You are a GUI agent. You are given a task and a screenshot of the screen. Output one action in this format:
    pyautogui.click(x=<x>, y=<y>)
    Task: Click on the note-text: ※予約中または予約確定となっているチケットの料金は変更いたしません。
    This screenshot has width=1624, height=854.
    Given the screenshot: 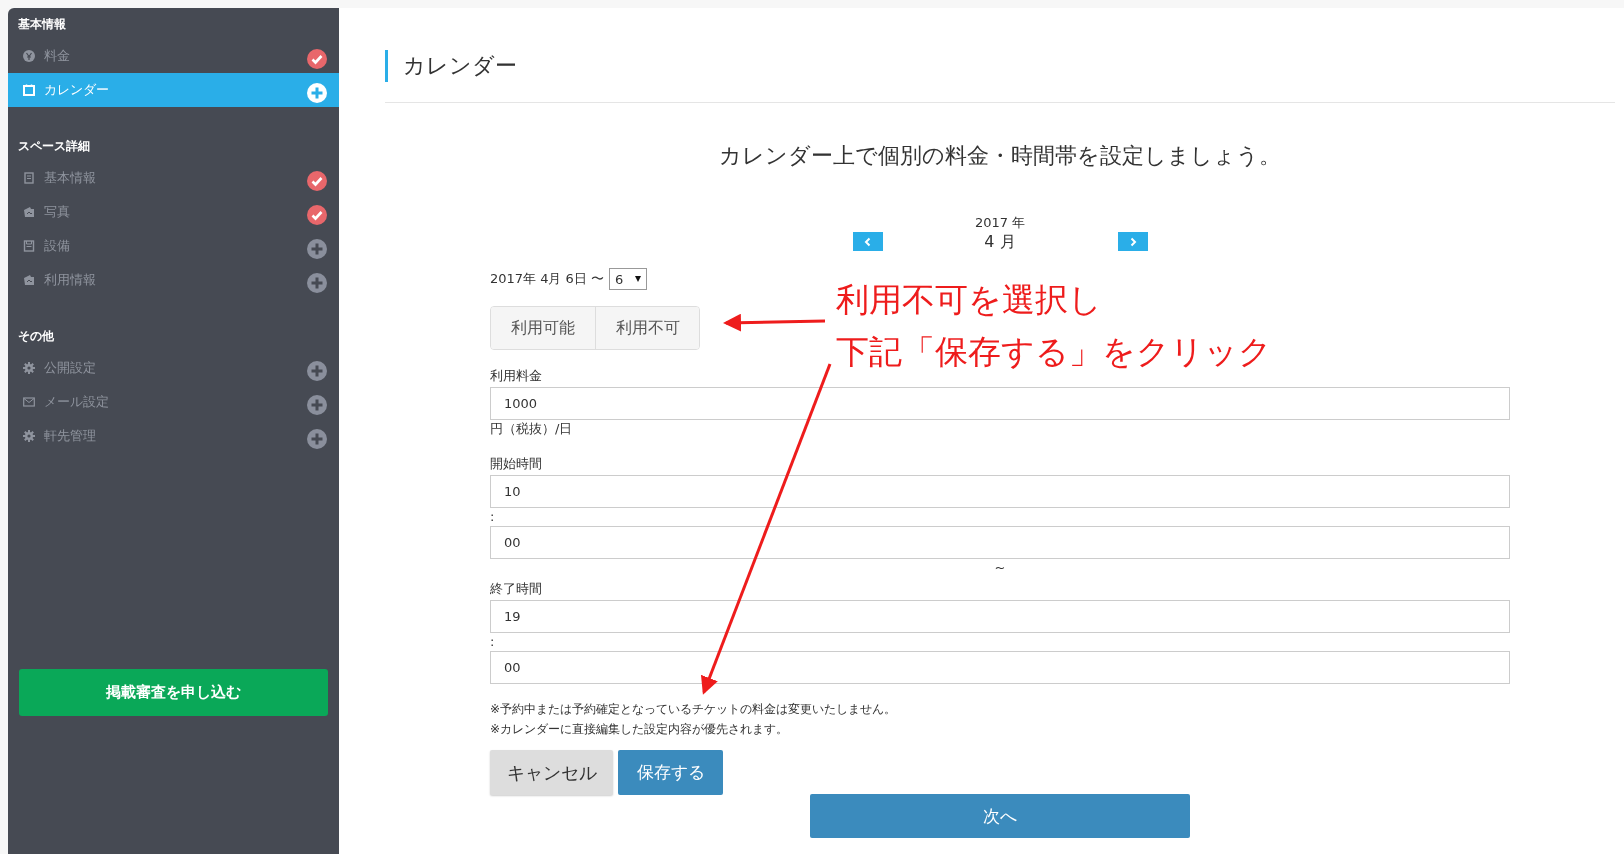 What is the action you would take?
    pyautogui.click(x=694, y=709)
    